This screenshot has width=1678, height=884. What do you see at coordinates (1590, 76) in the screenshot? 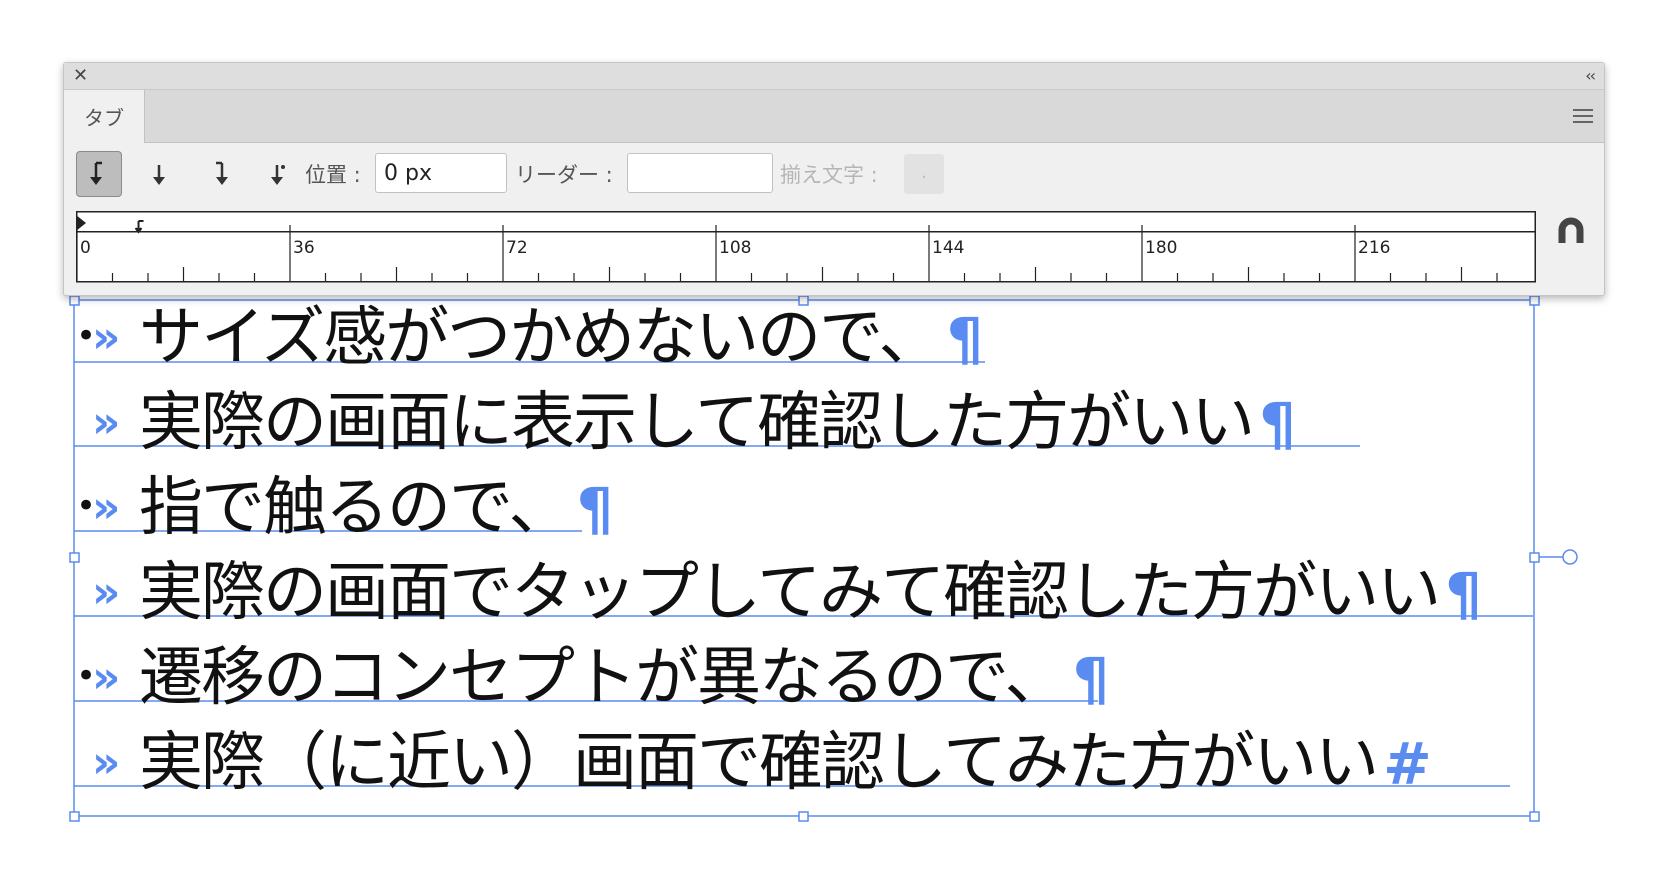
I see `collapse-panel-icon: ‹‹` at bounding box center [1590, 76].